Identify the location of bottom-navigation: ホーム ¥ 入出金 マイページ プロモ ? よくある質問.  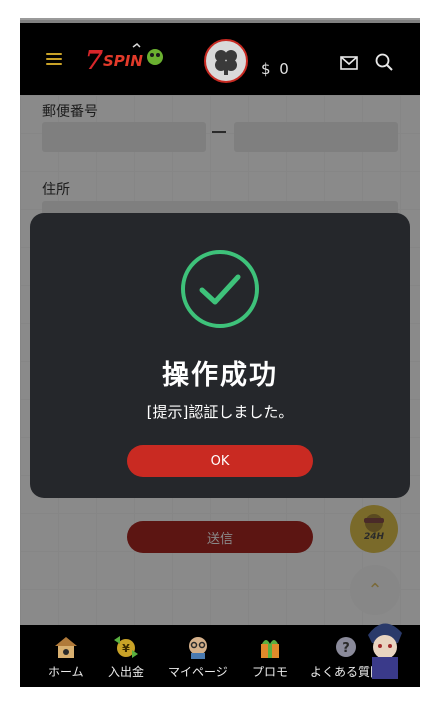
(220, 655).